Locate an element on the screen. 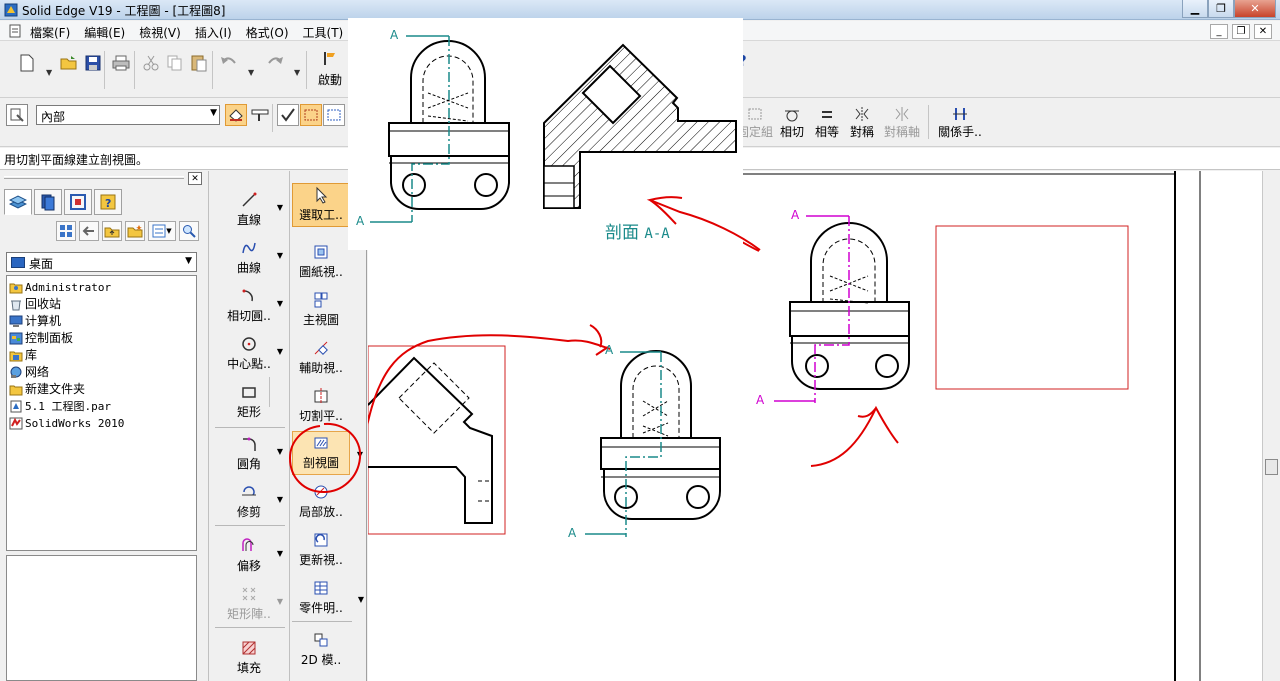  menu-edit: 編輯(E) is located at coordinates (104, 32).